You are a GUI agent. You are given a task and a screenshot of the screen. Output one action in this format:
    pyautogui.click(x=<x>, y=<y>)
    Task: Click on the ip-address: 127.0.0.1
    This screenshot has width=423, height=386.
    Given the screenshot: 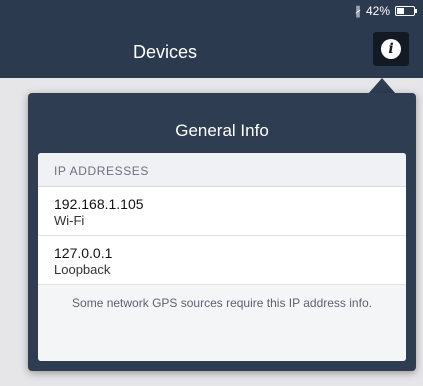 What is the action you would take?
    pyautogui.click(x=83, y=253)
    